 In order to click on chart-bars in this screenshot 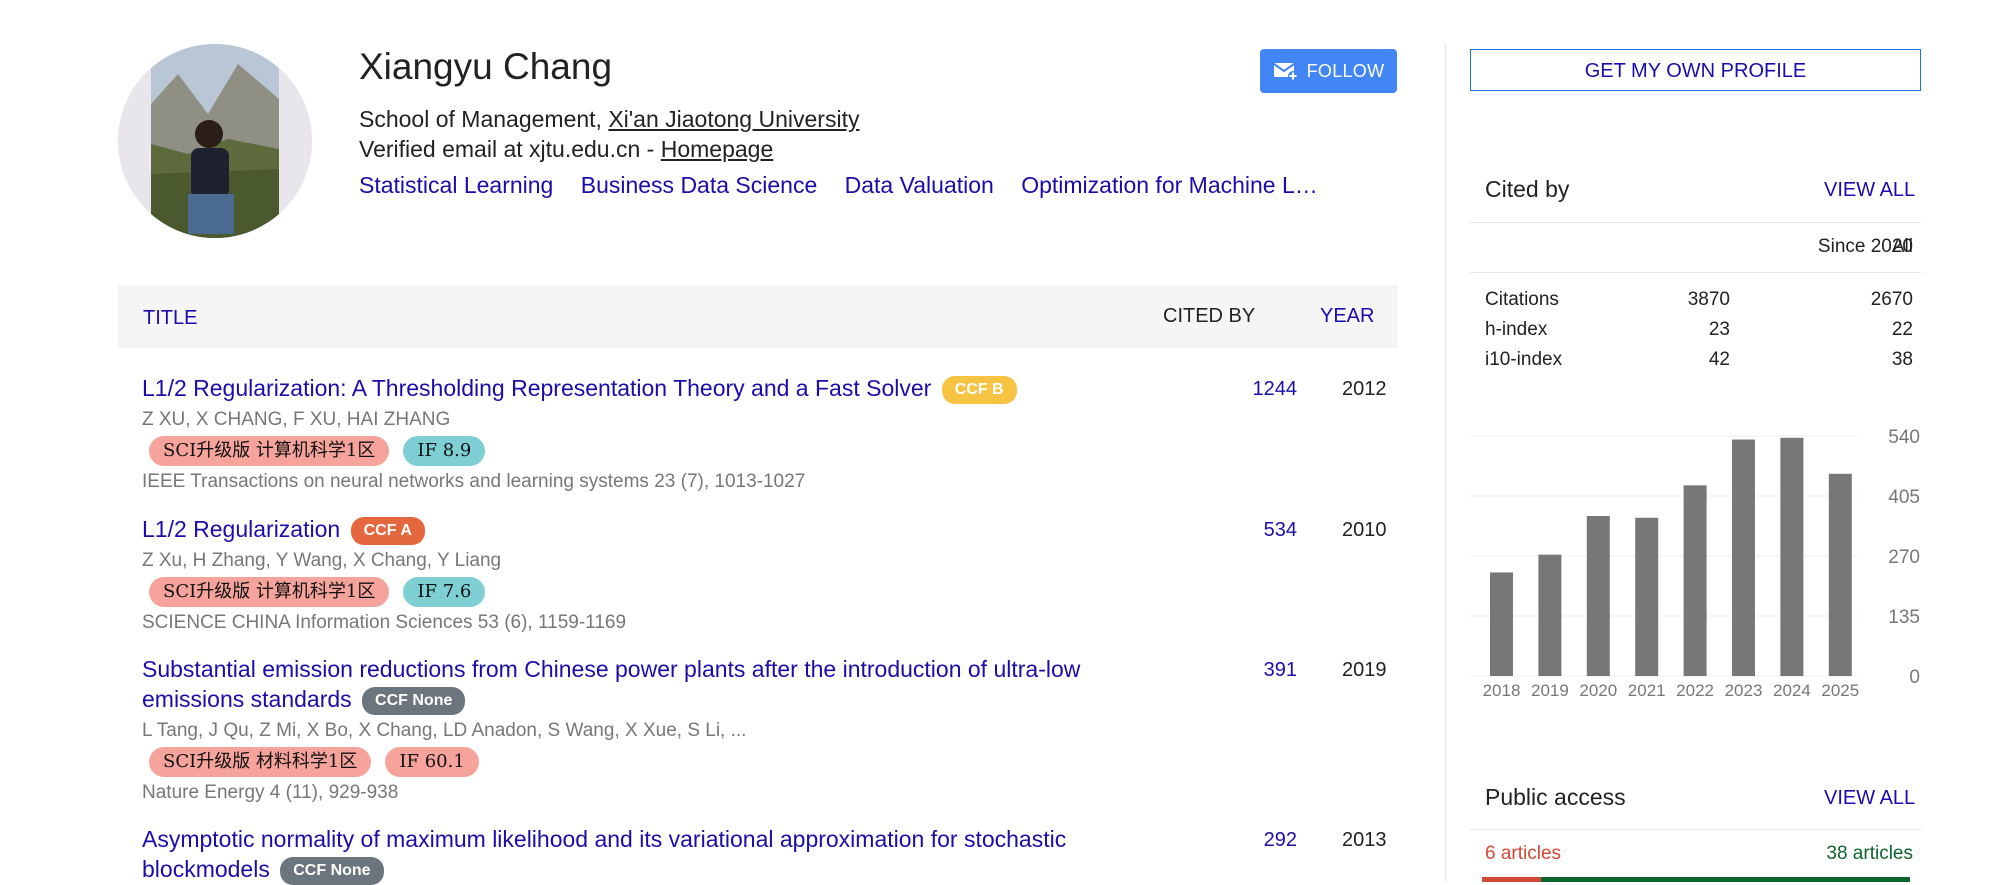, I will do `click(1671, 556)`.